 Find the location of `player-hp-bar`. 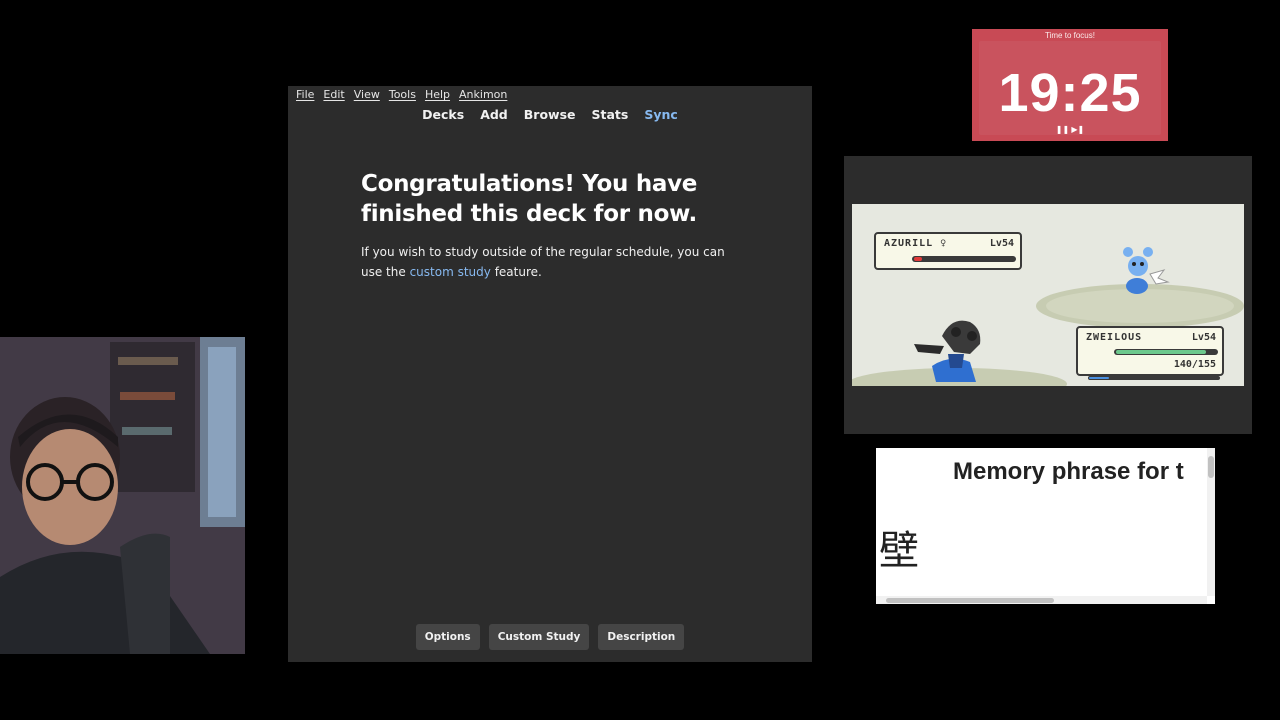

player-hp-bar is located at coordinates (1166, 352).